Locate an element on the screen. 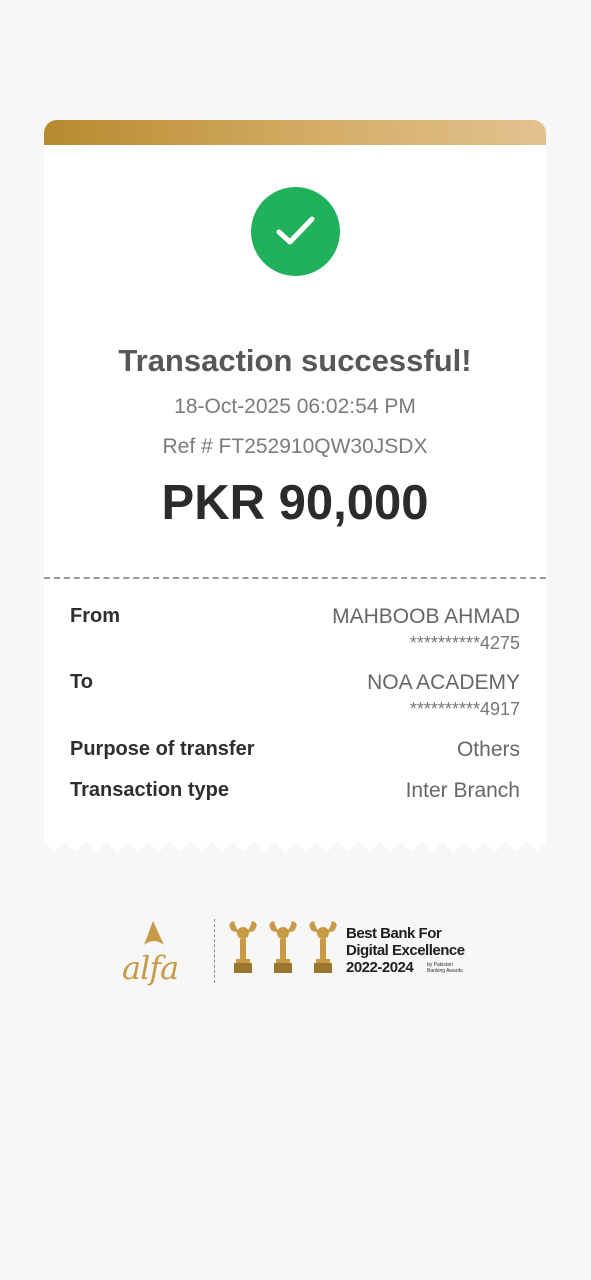 This screenshot has height=1280, width=591. from-name: MAHBOOB AHMAD is located at coordinates (426, 616).